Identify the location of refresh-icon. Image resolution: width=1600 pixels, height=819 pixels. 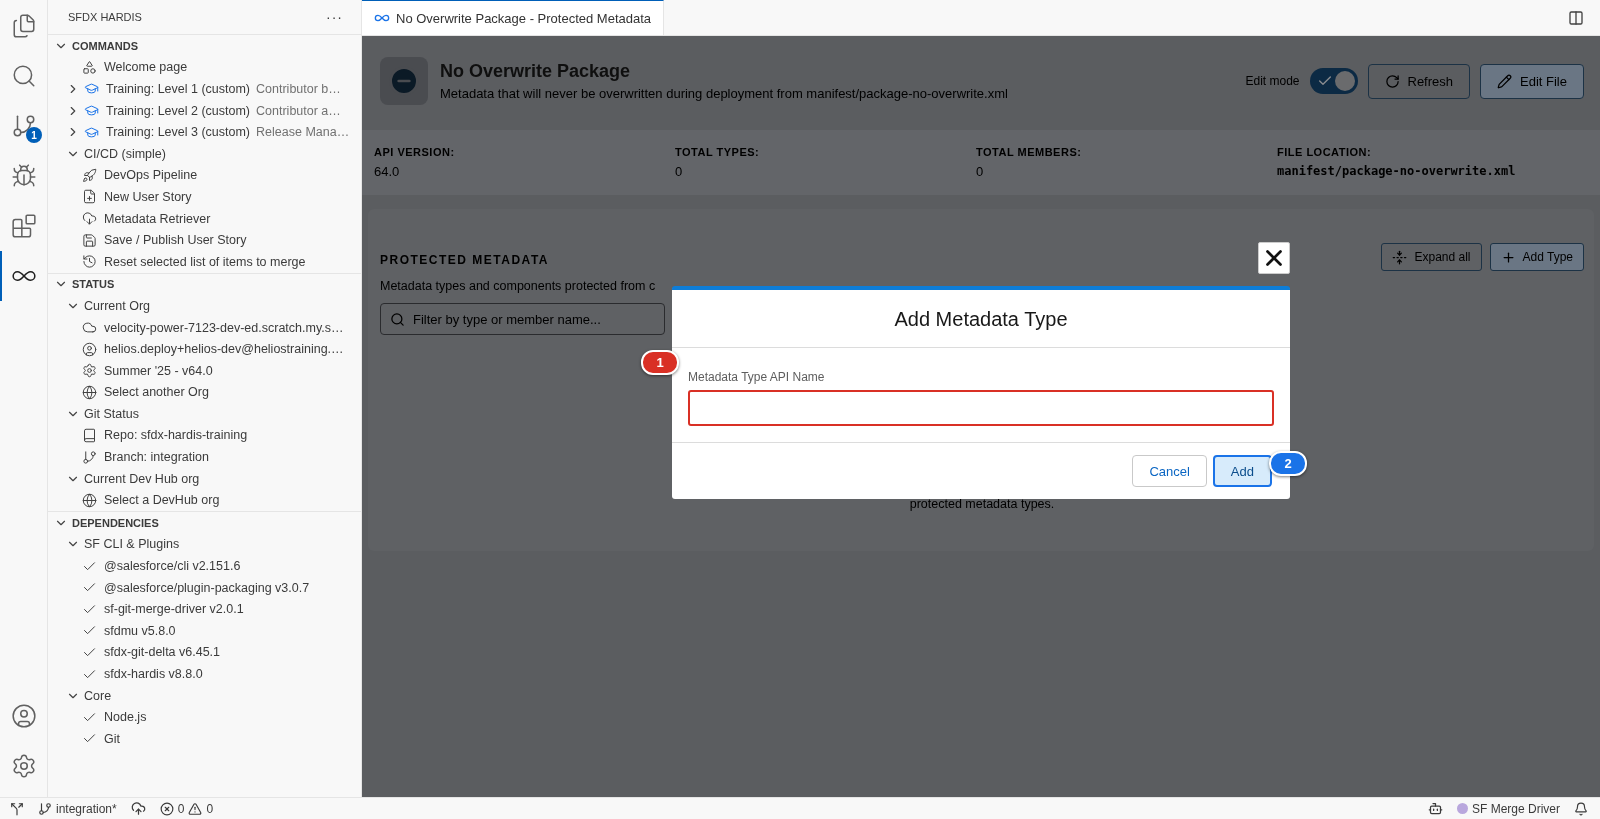
(1392, 81).